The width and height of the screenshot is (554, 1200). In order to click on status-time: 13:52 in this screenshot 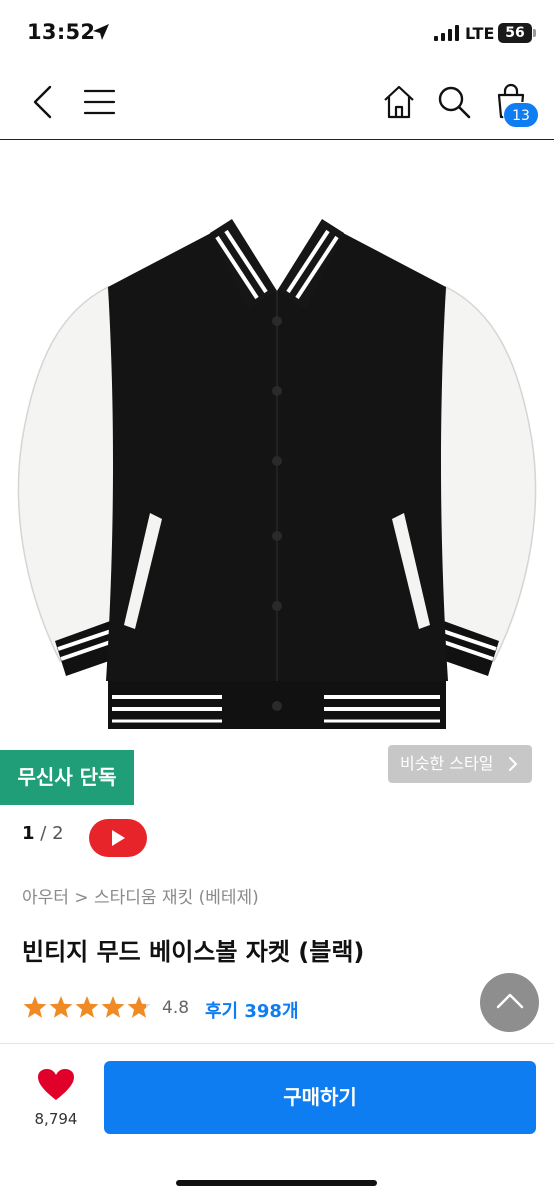, I will do `click(61, 32)`.